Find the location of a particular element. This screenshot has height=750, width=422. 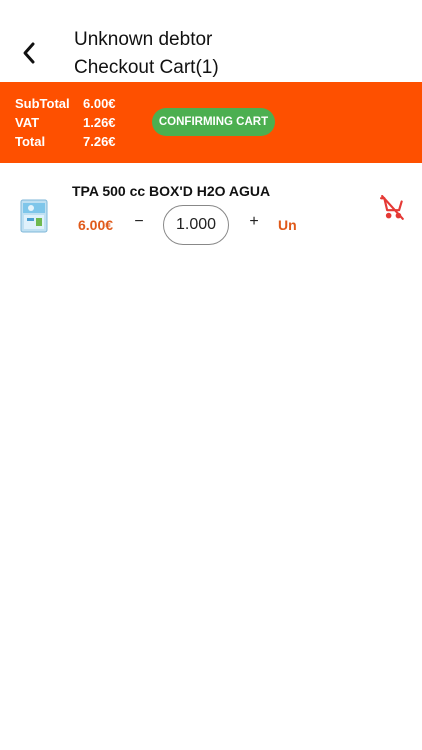

page-title: Unknown debtor Checkout Cart(1) is located at coordinates (146, 54).